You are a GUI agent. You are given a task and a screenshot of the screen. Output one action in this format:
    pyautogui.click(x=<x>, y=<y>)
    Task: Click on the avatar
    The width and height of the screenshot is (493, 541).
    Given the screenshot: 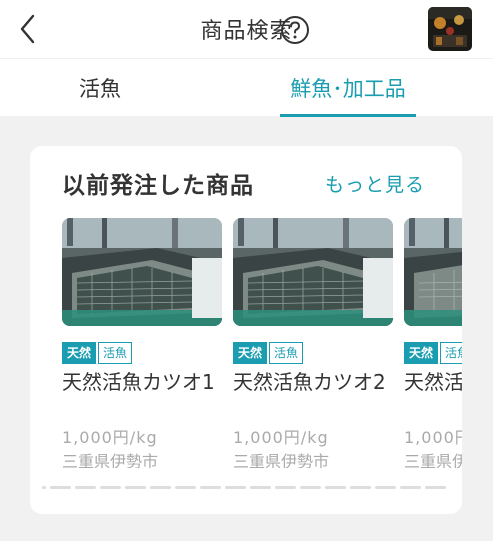 What is the action you would take?
    pyautogui.click(x=450, y=29)
    